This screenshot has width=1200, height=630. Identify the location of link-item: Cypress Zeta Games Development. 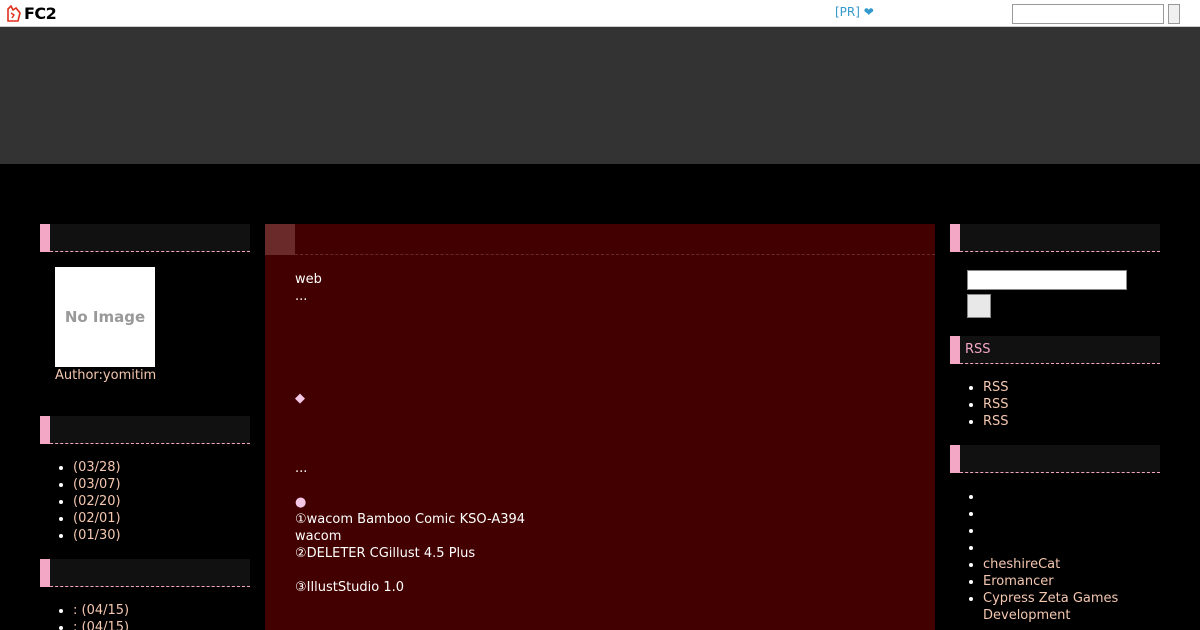
(1050, 607).